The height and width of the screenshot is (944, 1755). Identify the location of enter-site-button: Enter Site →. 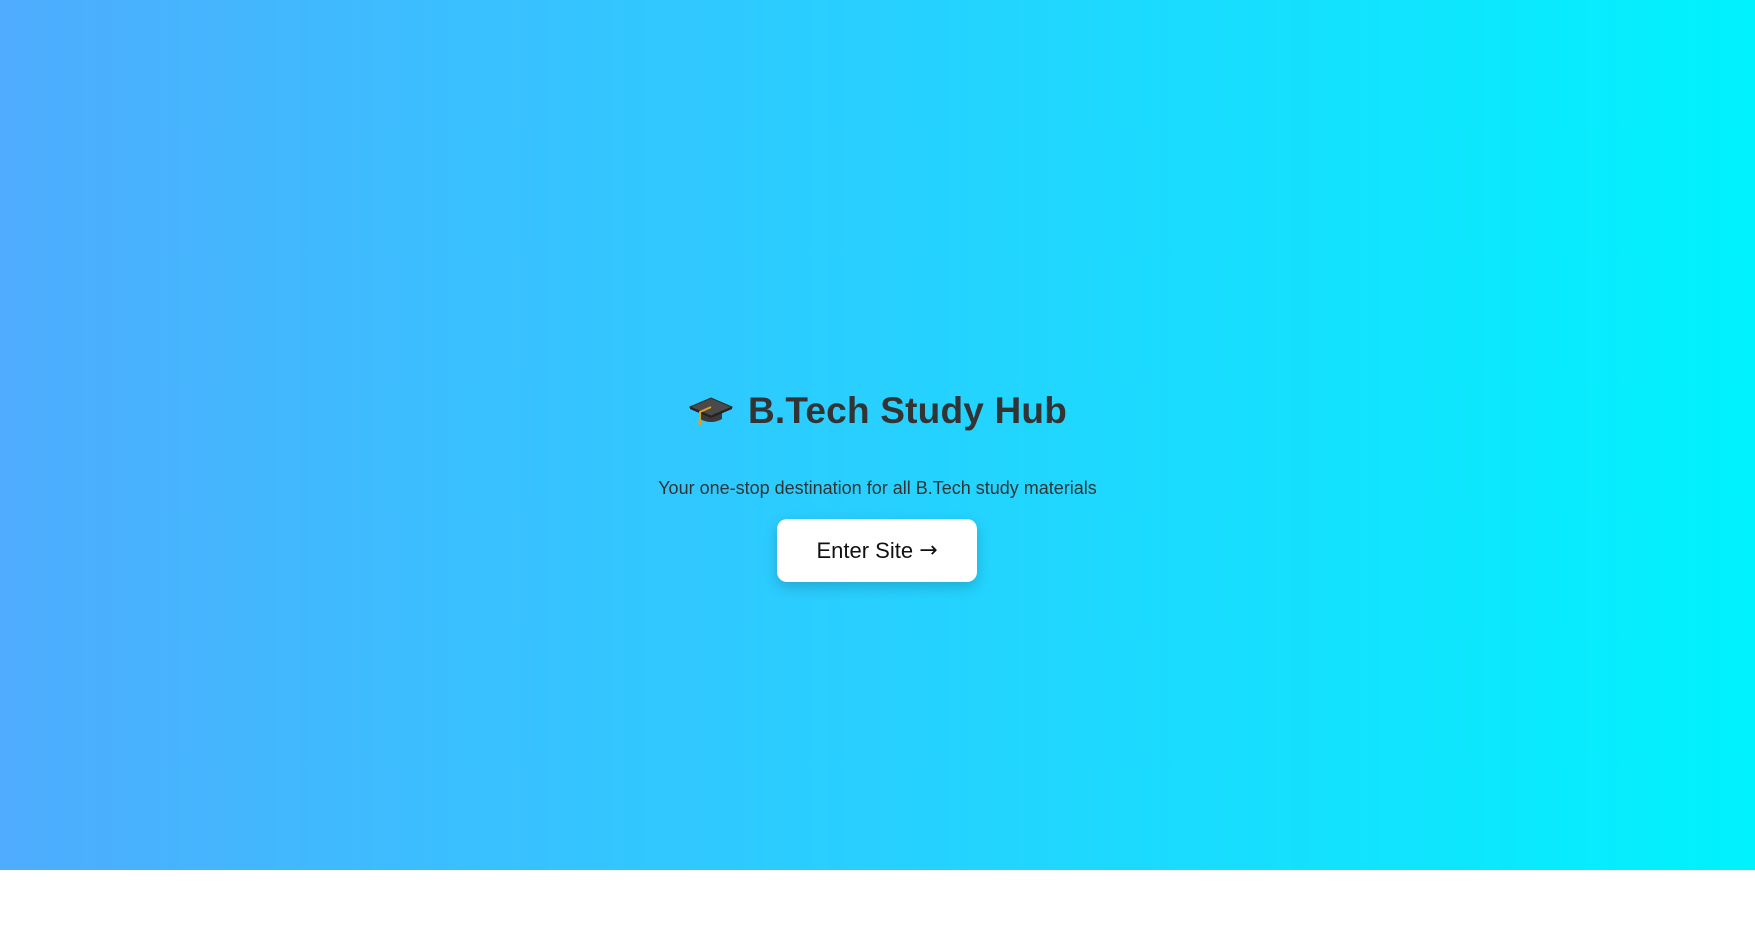
(877, 550).